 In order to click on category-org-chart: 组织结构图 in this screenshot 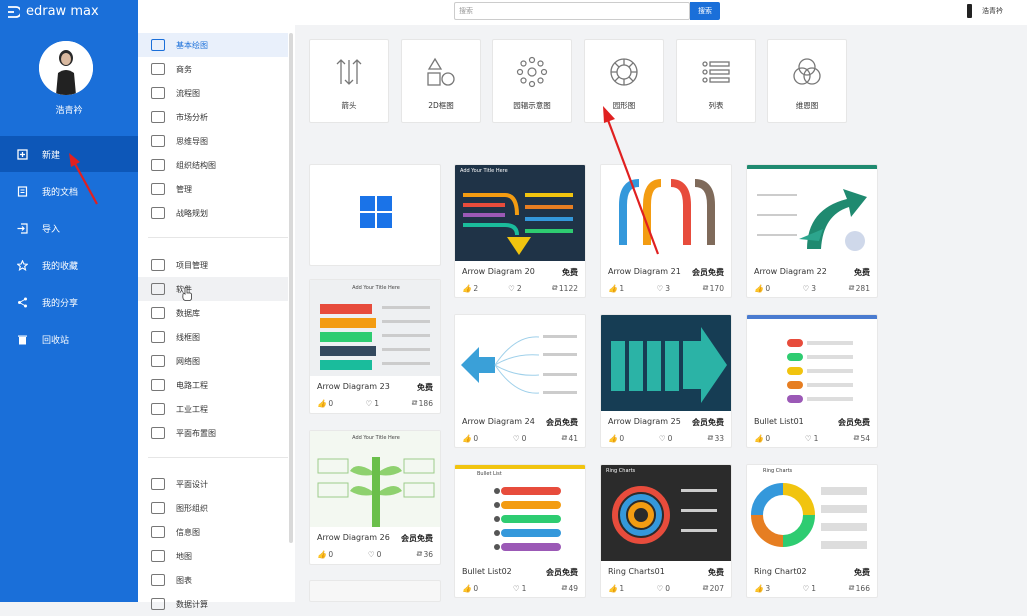, I will do `click(213, 165)`.